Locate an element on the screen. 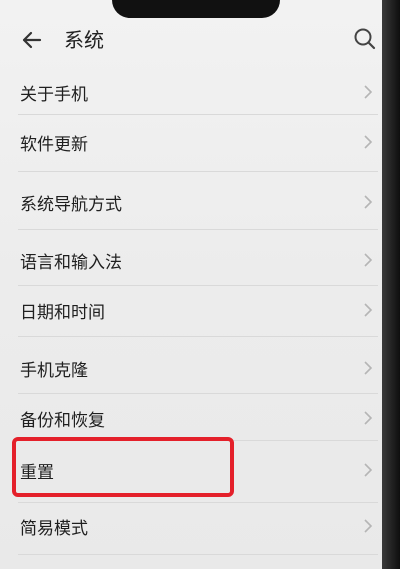 The width and height of the screenshot is (400, 569). menu-item-label: 系统导航方式 is located at coordinates (71, 205).